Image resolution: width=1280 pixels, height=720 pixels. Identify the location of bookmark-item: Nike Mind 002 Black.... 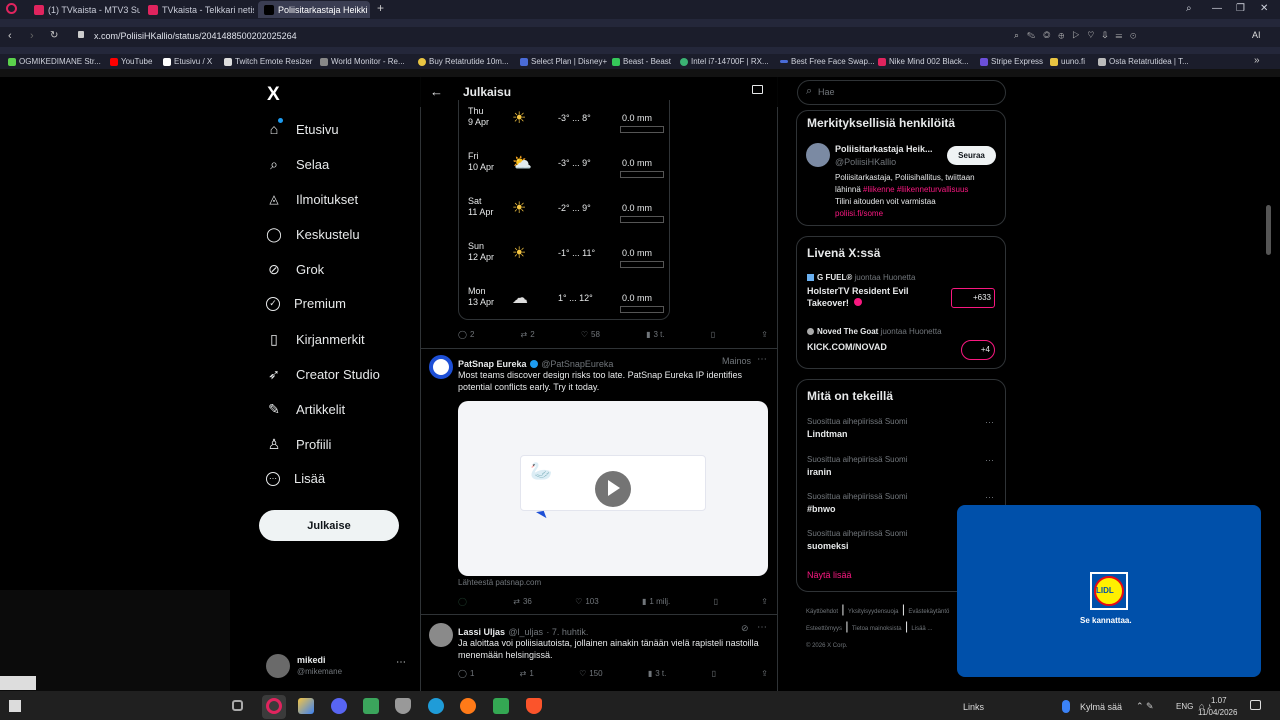
(923, 61).